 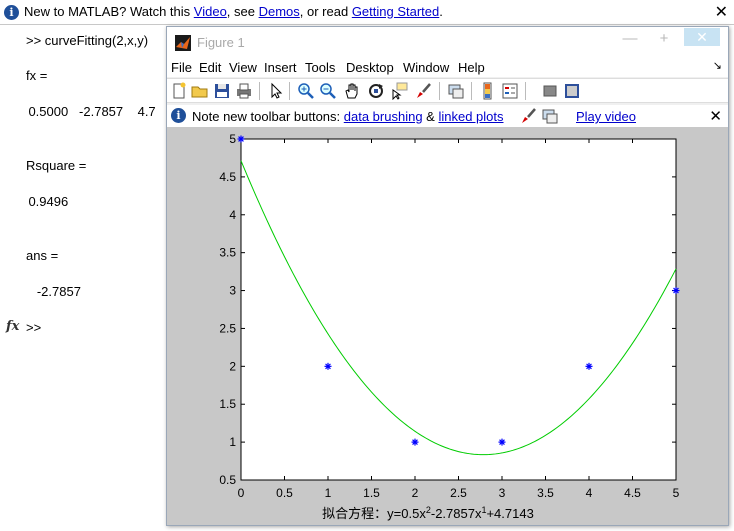 What do you see at coordinates (306, 91) in the screenshot?
I see `zoom-in-icon` at bounding box center [306, 91].